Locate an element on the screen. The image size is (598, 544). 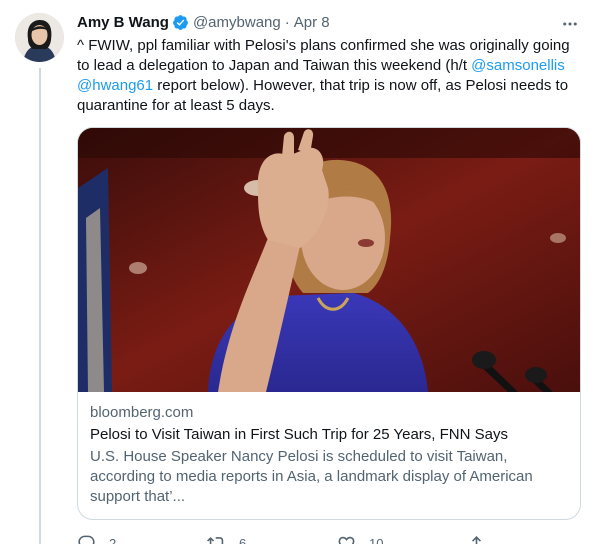
share-button is located at coordinates (483, 539).